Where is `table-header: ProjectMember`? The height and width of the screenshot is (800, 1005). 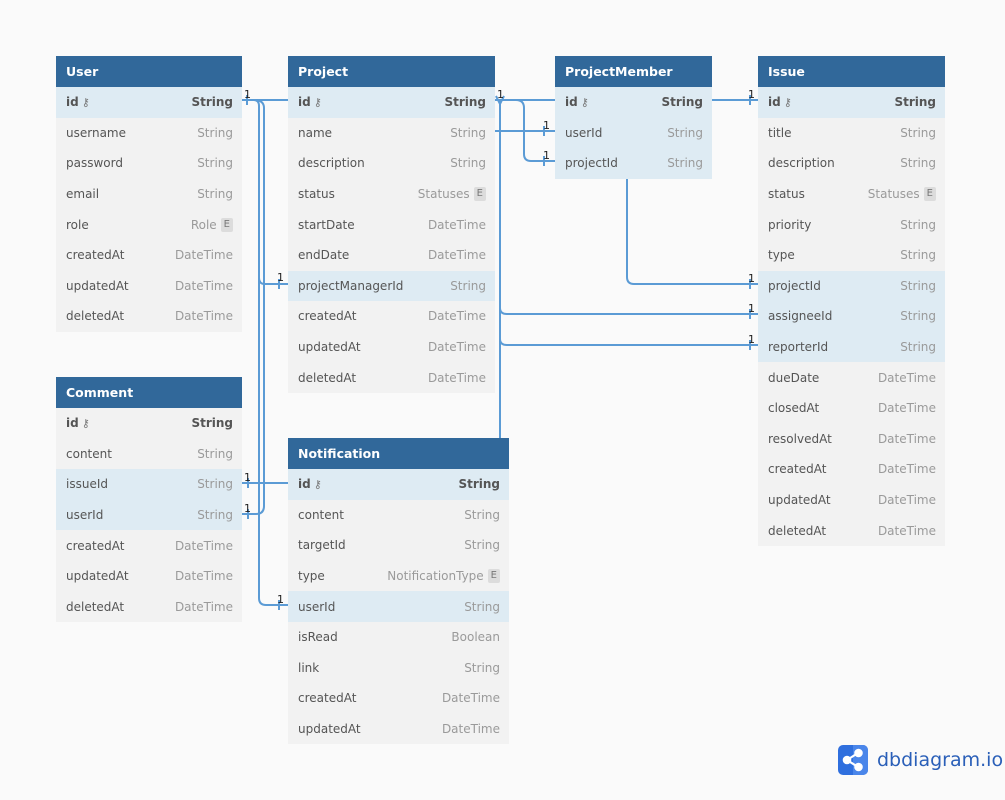
table-header: ProjectMember is located at coordinates (633, 71).